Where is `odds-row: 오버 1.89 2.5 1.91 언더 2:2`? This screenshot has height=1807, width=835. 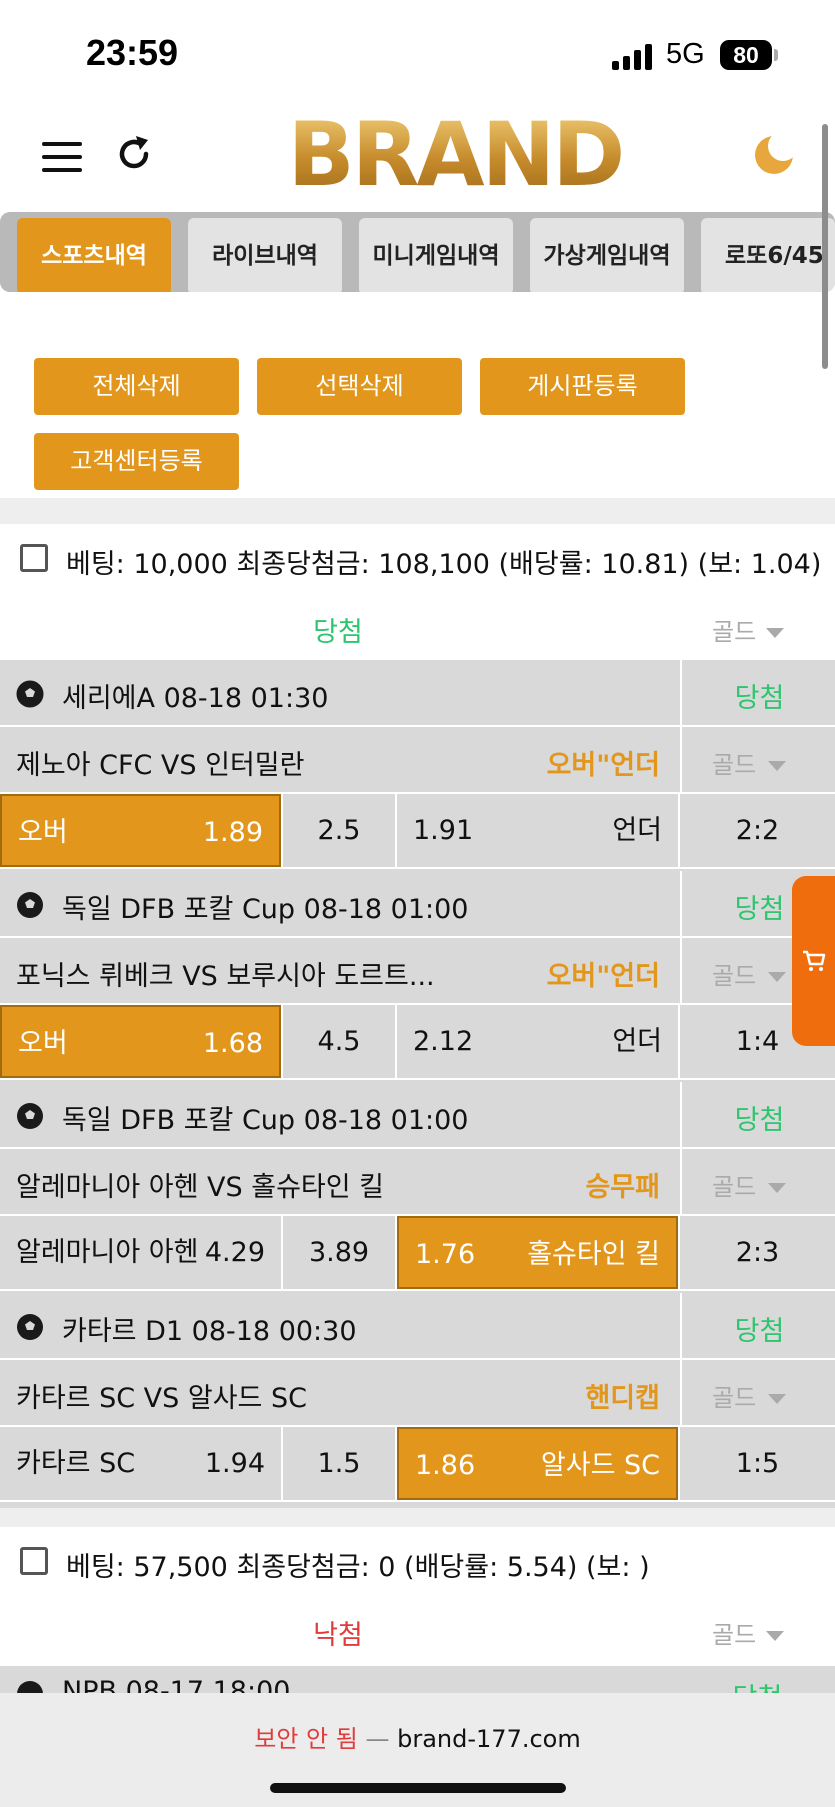
odds-row: 오버 1.89 2.5 1.91 언더 2:2 is located at coordinates (417, 831).